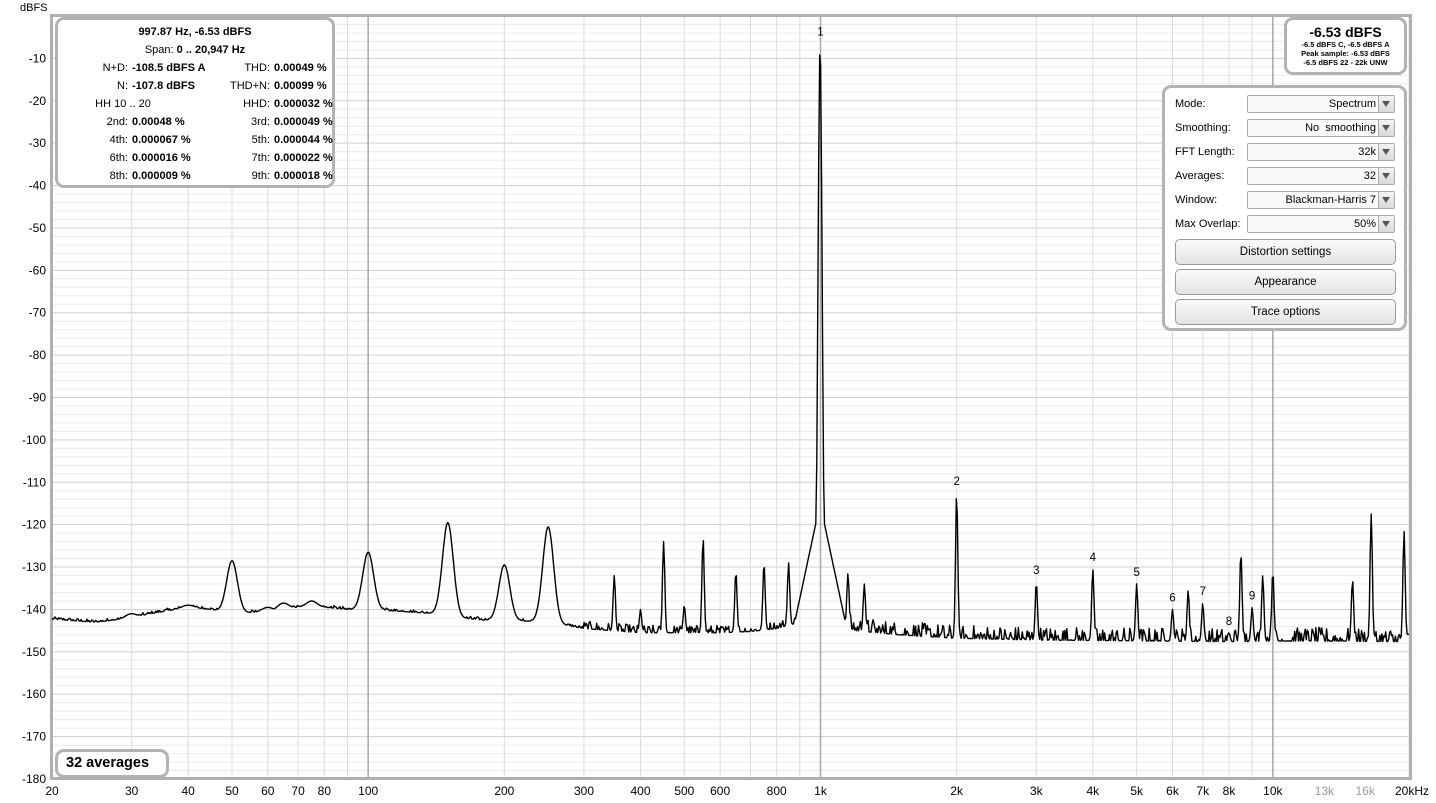  I want to click on readout-value: 0.000009 %, so click(161, 176).